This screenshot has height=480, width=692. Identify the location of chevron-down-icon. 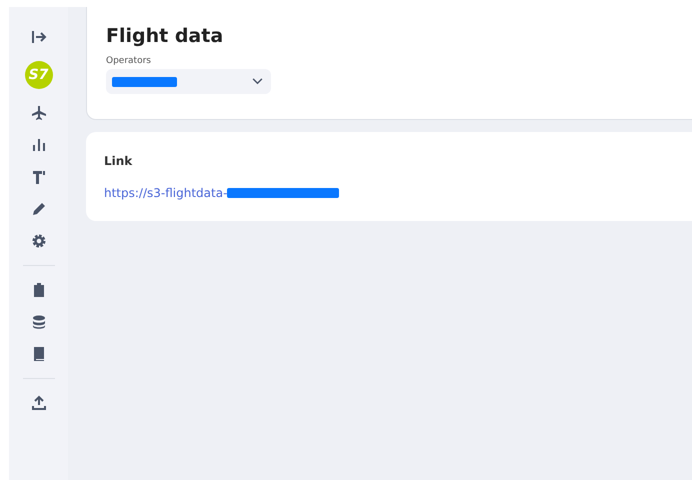
(257, 81).